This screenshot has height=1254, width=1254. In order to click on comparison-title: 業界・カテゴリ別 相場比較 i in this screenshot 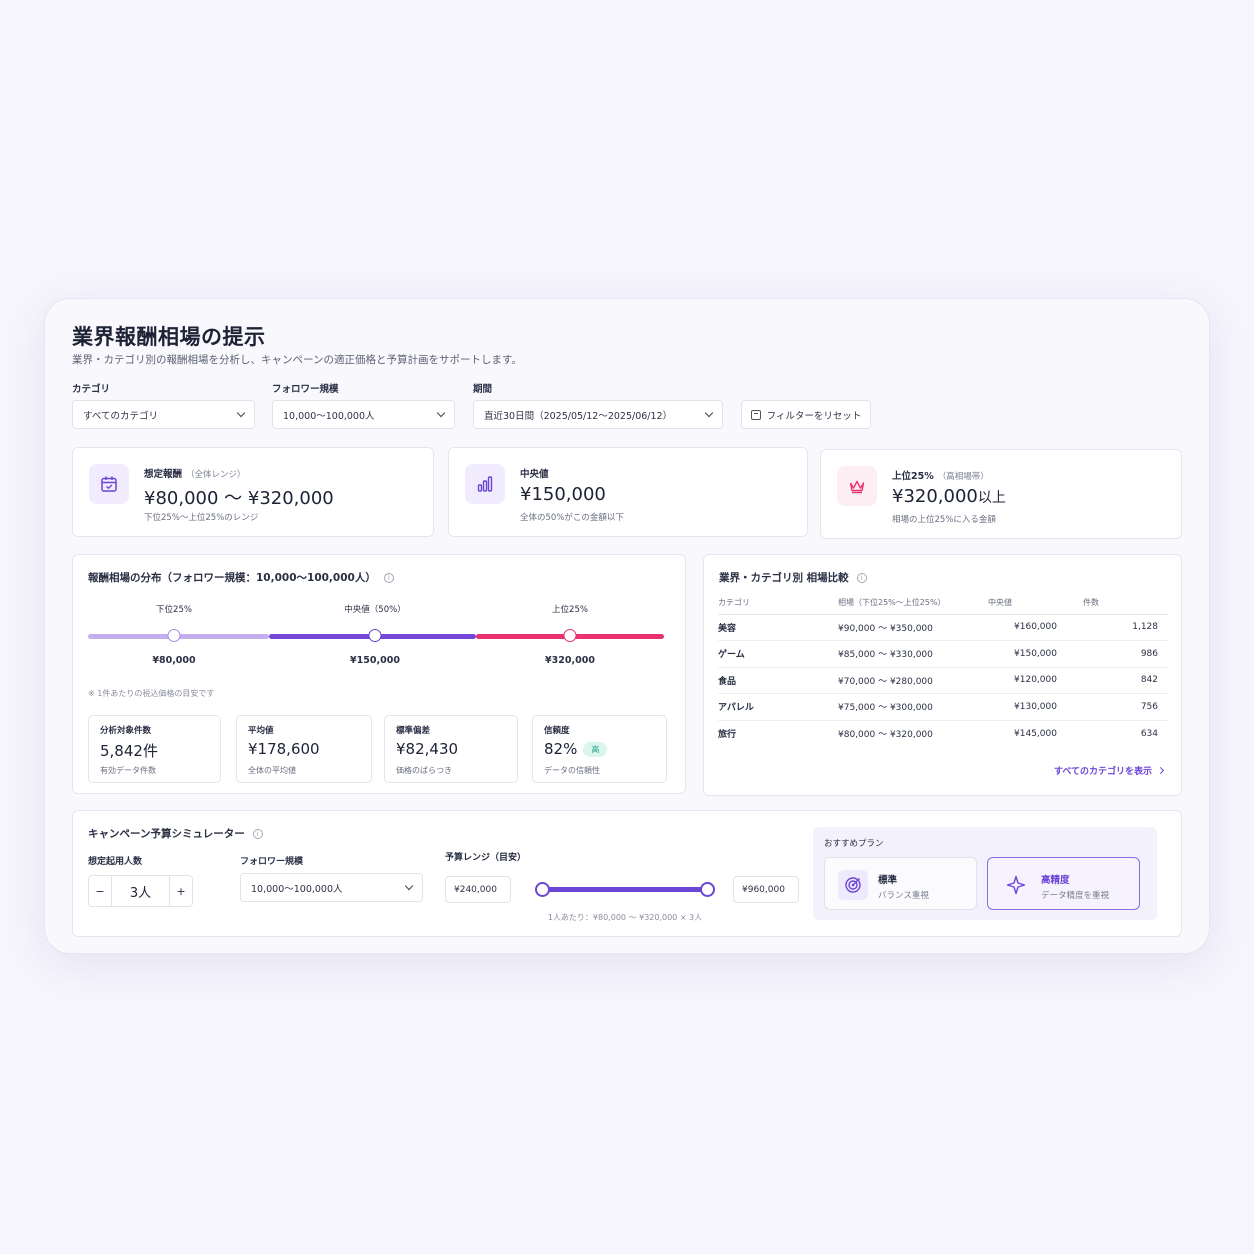, I will do `click(793, 577)`.